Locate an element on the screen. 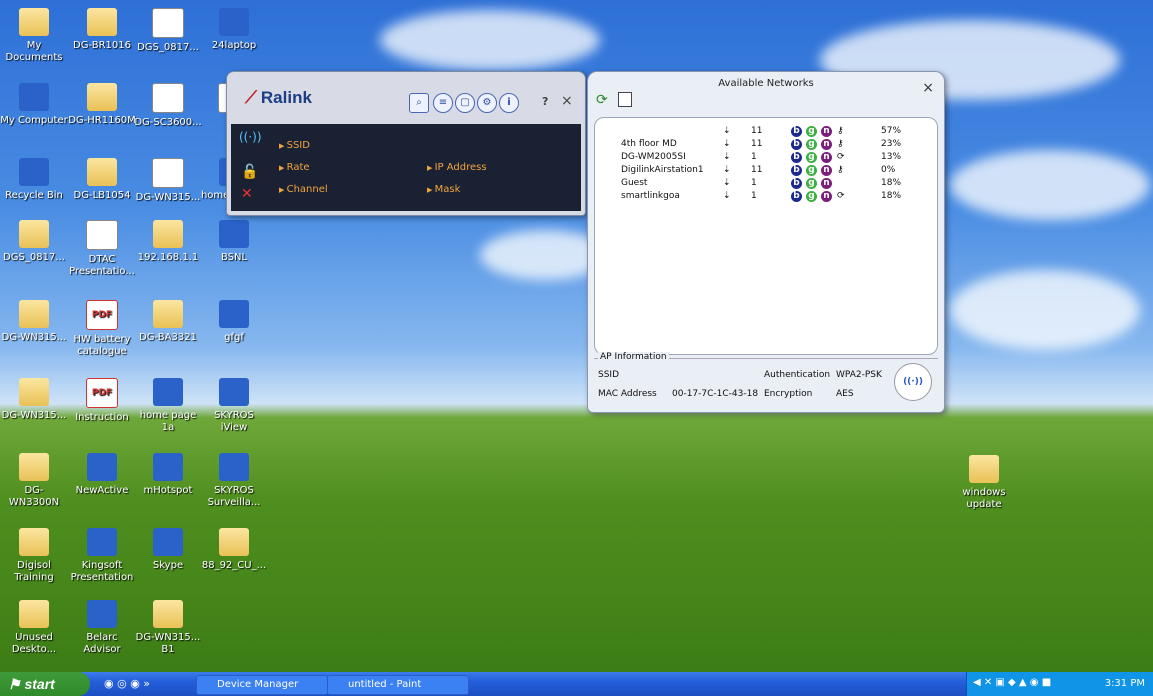 Image resolution: width=1153 pixels, height=696 pixels. desktop-icon: DG-LB1054 is located at coordinates (102, 180).